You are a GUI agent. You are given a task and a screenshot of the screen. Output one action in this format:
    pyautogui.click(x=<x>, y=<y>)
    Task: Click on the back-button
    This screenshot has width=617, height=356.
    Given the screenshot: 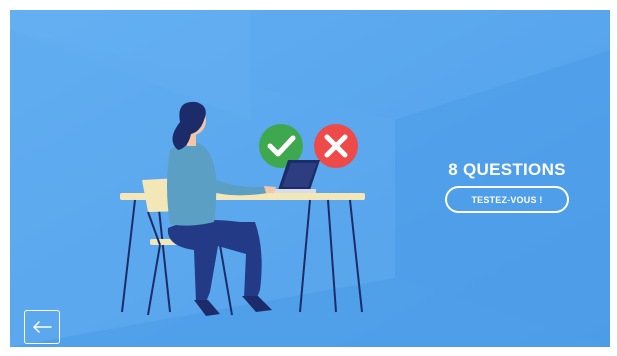 What is the action you would take?
    pyautogui.click(x=42, y=327)
    